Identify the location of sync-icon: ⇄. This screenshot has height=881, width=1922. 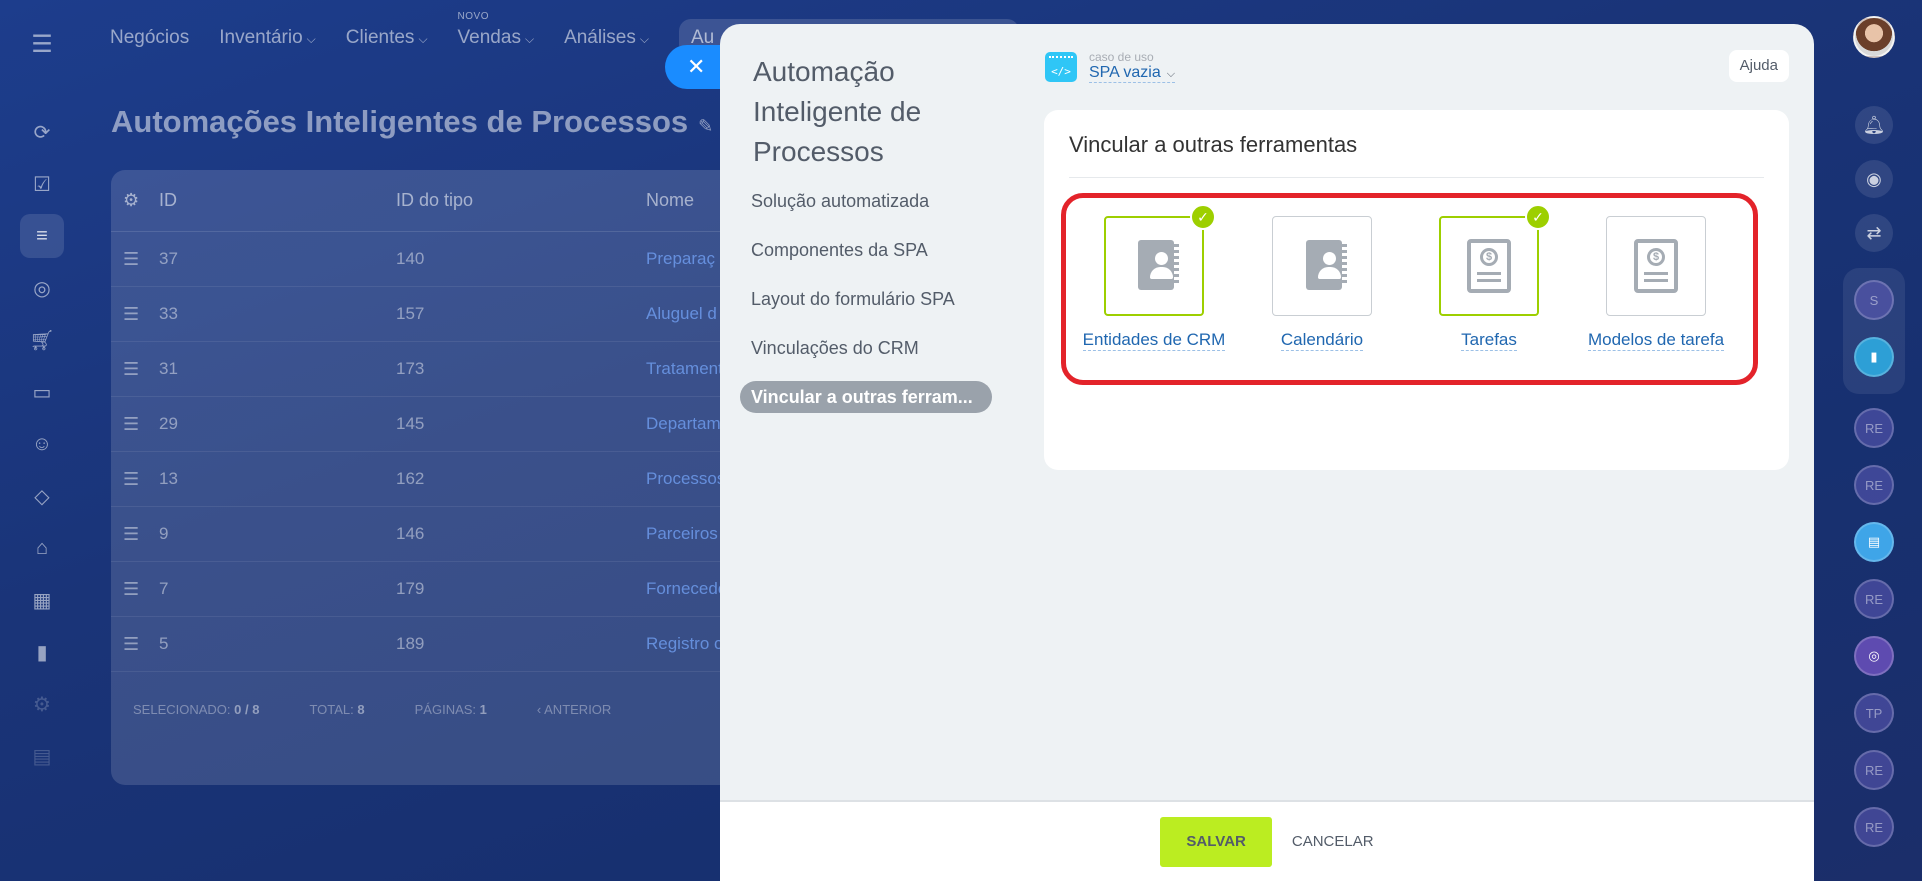
(1874, 233).